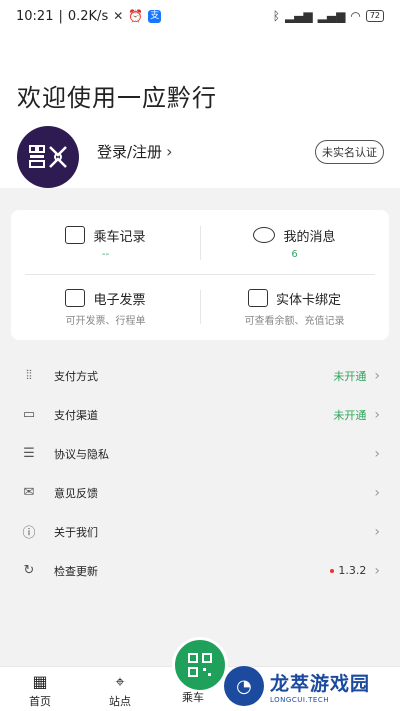  What do you see at coordinates (374, 16) in the screenshot?
I see `battery-icon: 72` at bounding box center [374, 16].